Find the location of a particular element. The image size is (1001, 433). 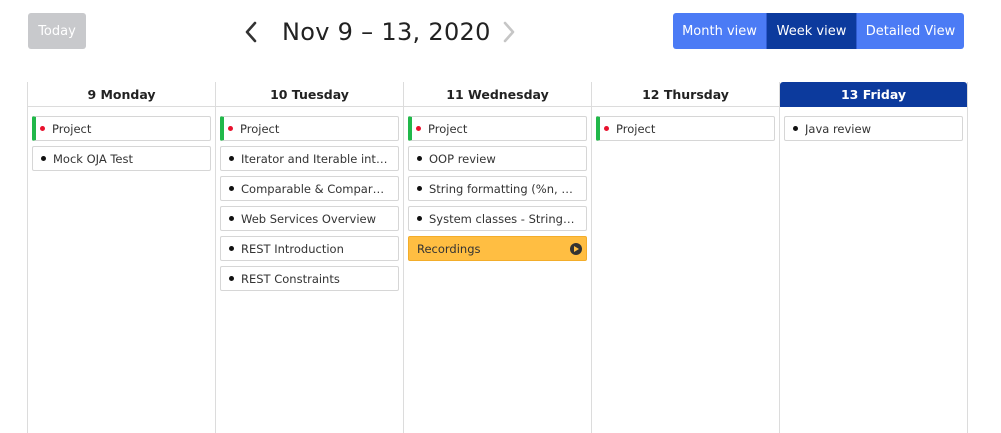

calendar-event: REST Constraints is located at coordinates (309, 278).